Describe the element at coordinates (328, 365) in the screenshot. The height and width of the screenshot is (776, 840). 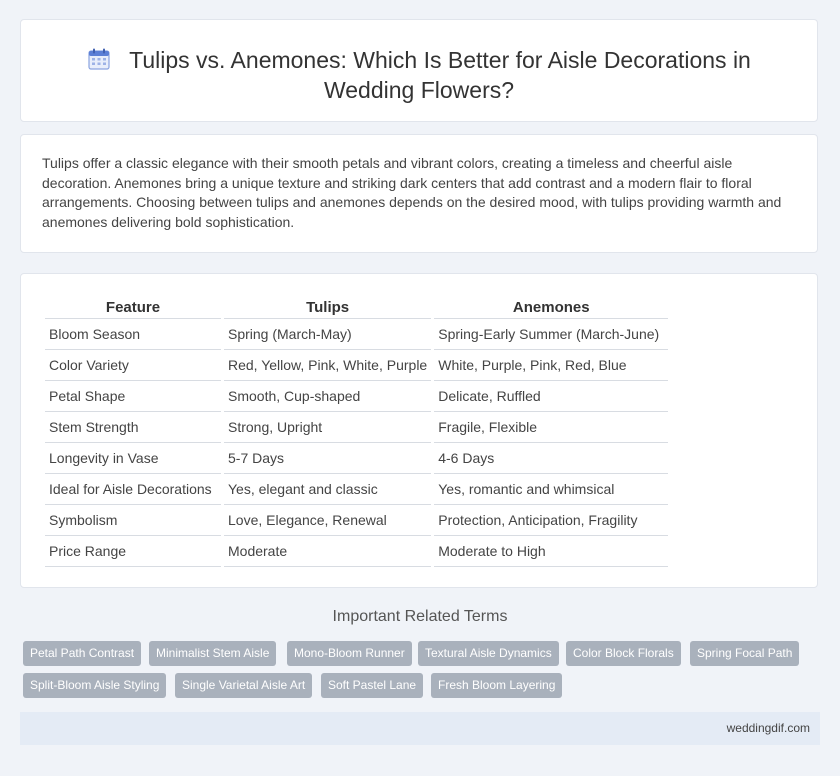
I see `tulips-cell: Red, Yellow, Pink, White, Purple` at that location.